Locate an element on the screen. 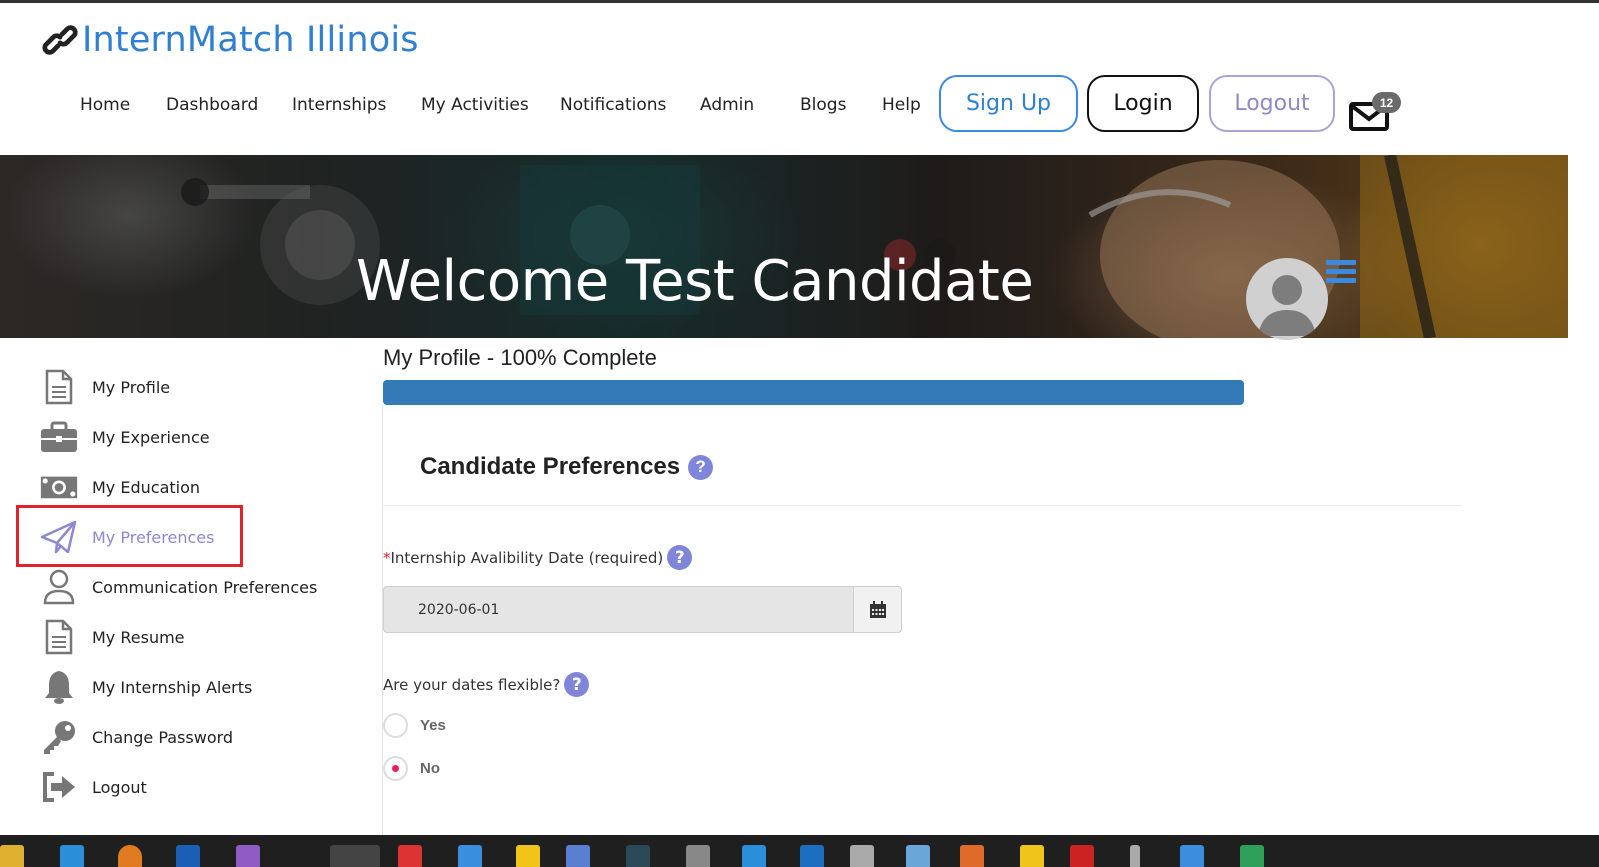  nav-blogs: Blogs is located at coordinates (823, 105).